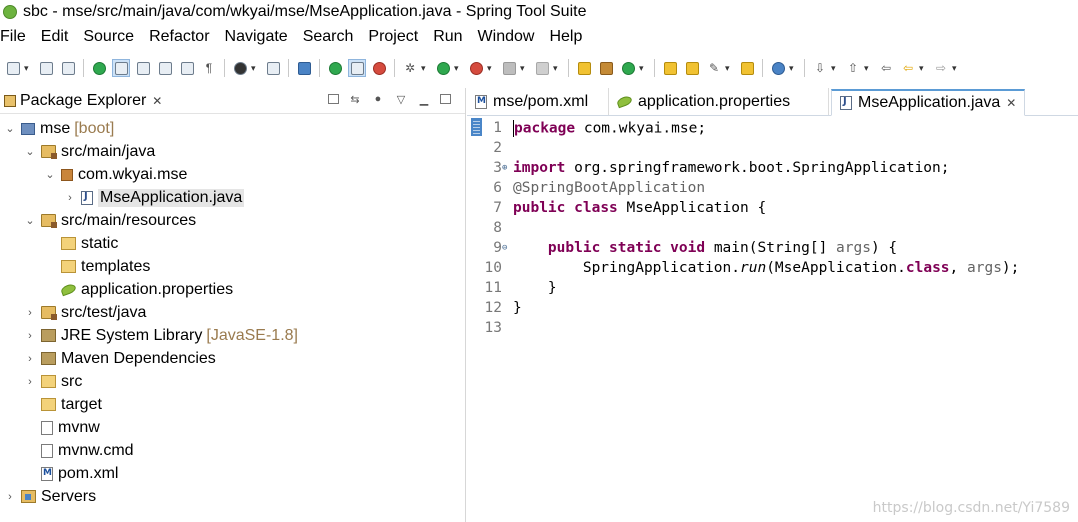  What do you see at coordinates (335, 68) in the screenshot?
I see `start-server-icon` at bounding box center [335, 68].